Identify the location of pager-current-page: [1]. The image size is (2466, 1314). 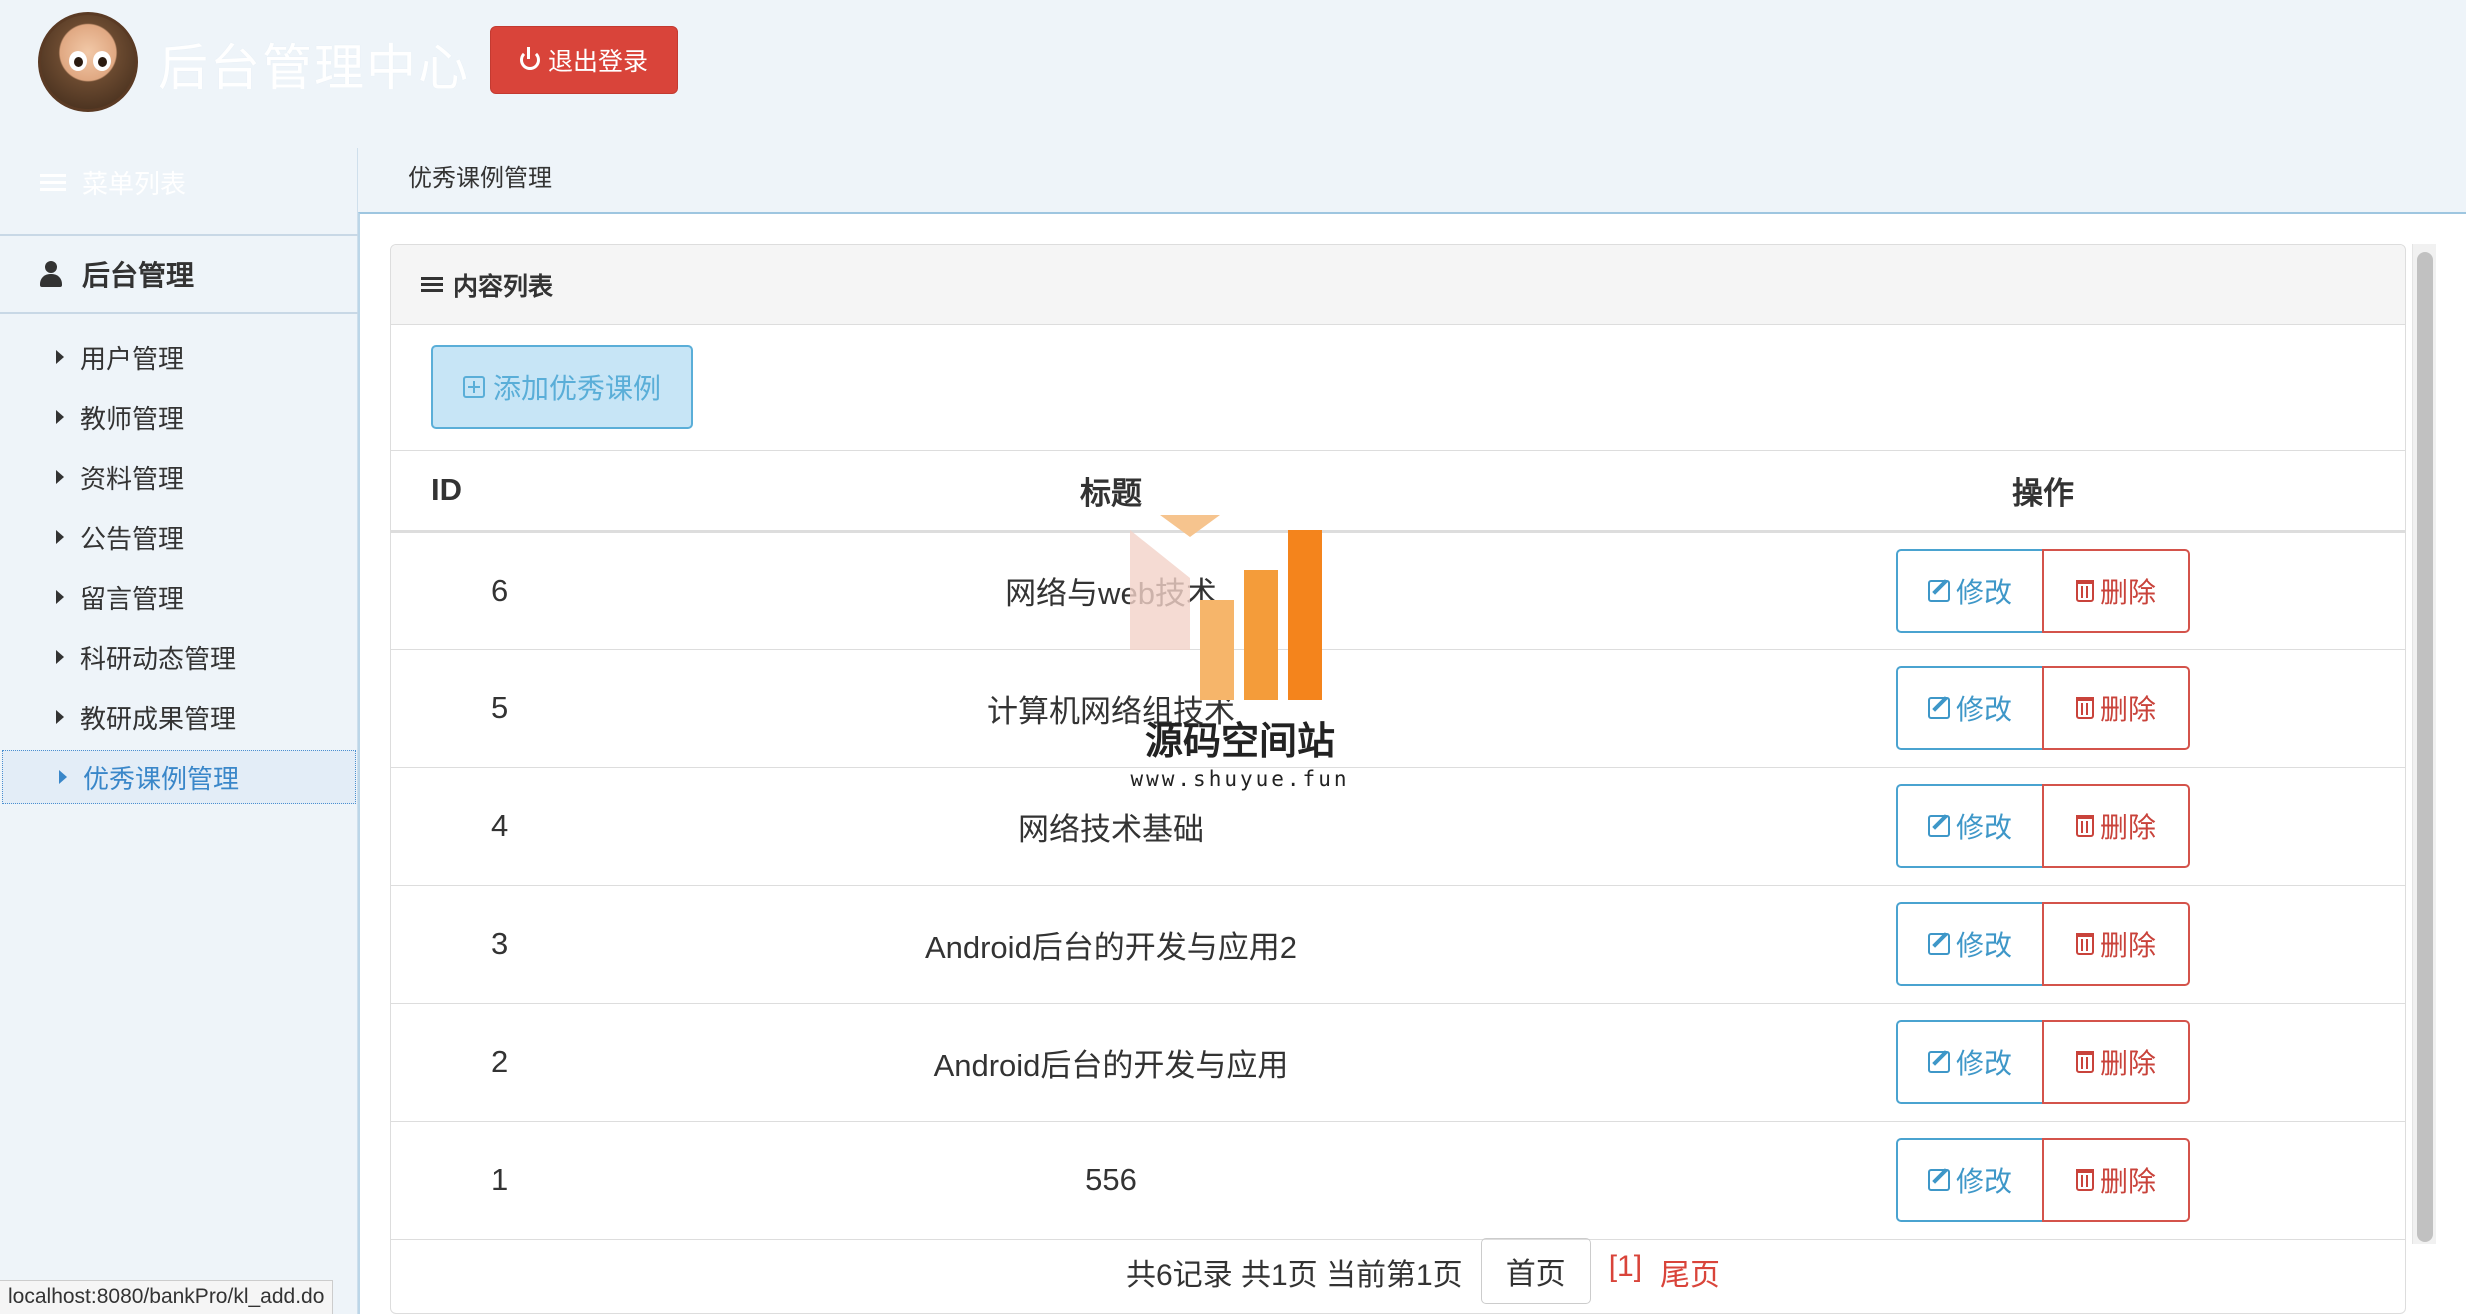
(1625, 1267).